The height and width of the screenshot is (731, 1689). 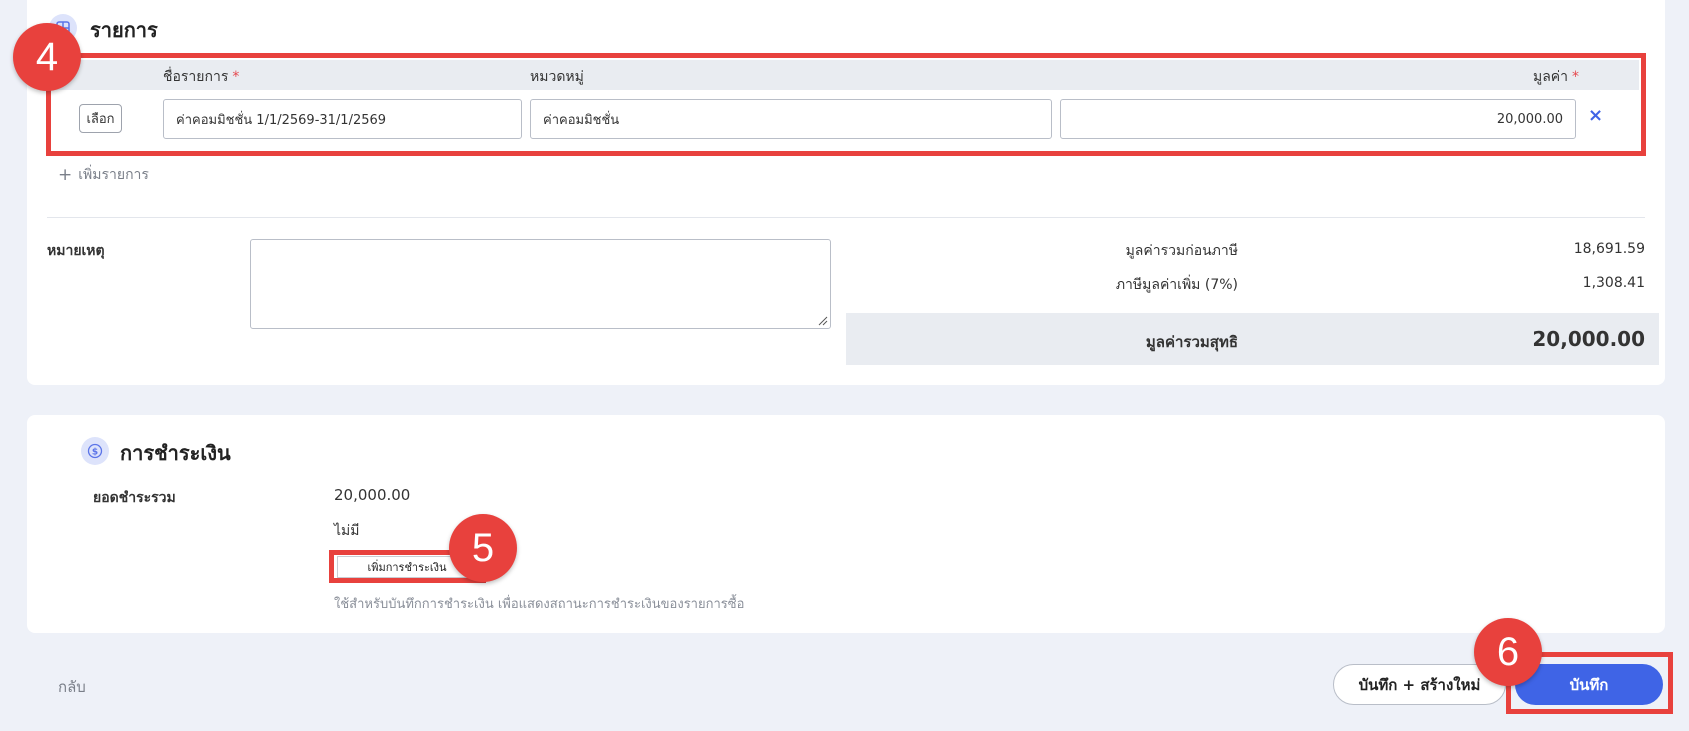 What do you see at coordinates (483, 548) in the screenshot?
I see `step-5-badge: 5` at bounding box center [483, 548].